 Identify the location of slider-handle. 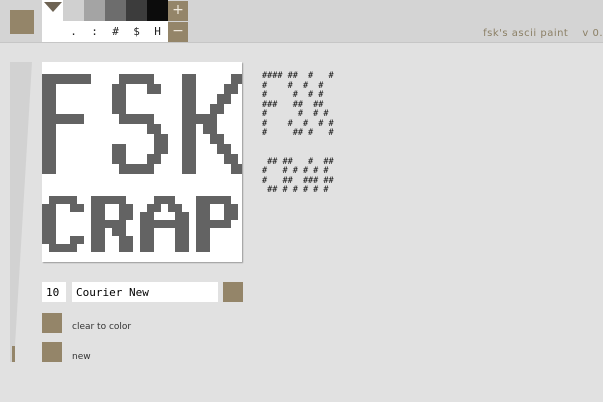
(13, 354).